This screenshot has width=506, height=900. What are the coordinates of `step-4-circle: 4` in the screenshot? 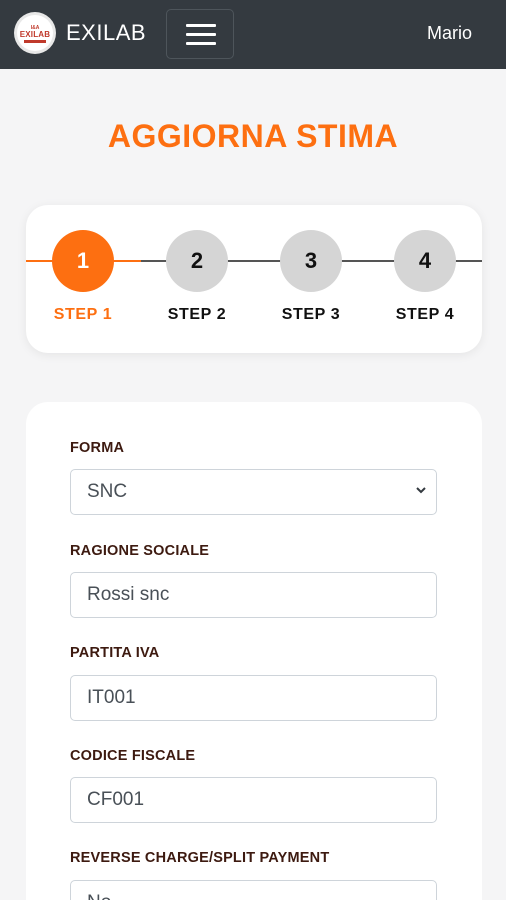 It's located at (425, 261).